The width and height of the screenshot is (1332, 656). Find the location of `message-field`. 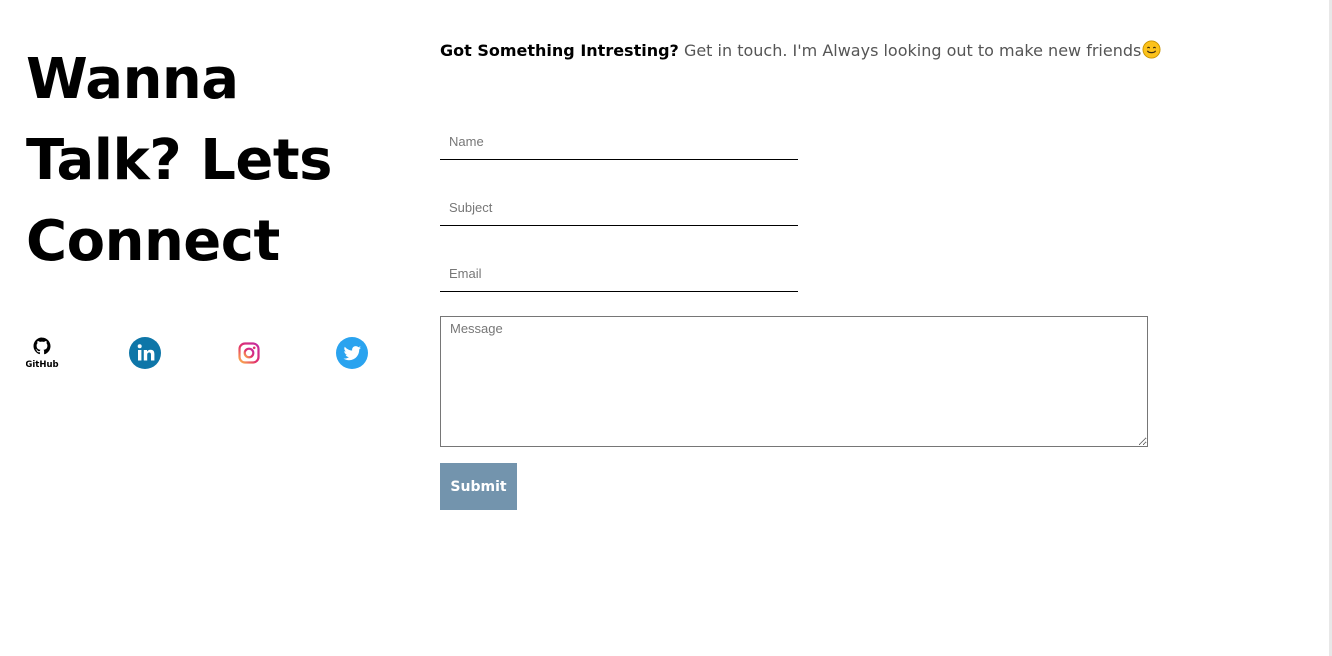

message-field is located at coordinates (794, 381).